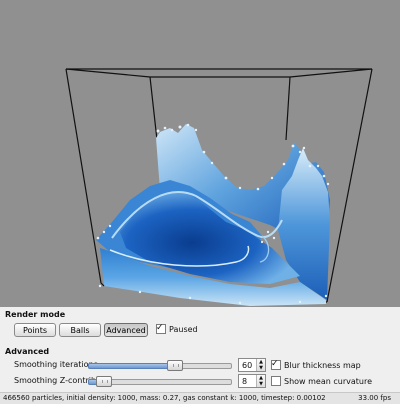 This screenshot has height=404, width=400. Describe the element at coordinates (56, 364) in the screenshot. I see `smoothing-iterations-label: Smoothing iterations` at that location.